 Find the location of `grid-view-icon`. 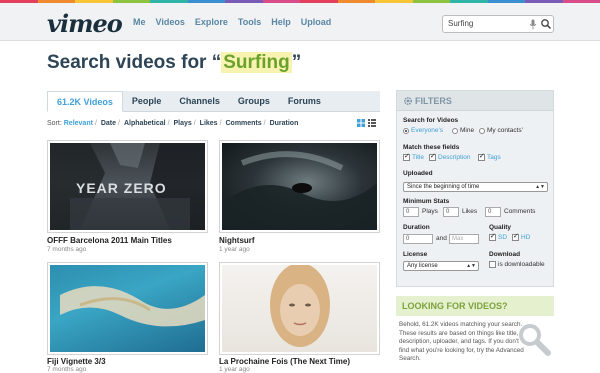

grid-view-icon is located at coordinates (361, 123).